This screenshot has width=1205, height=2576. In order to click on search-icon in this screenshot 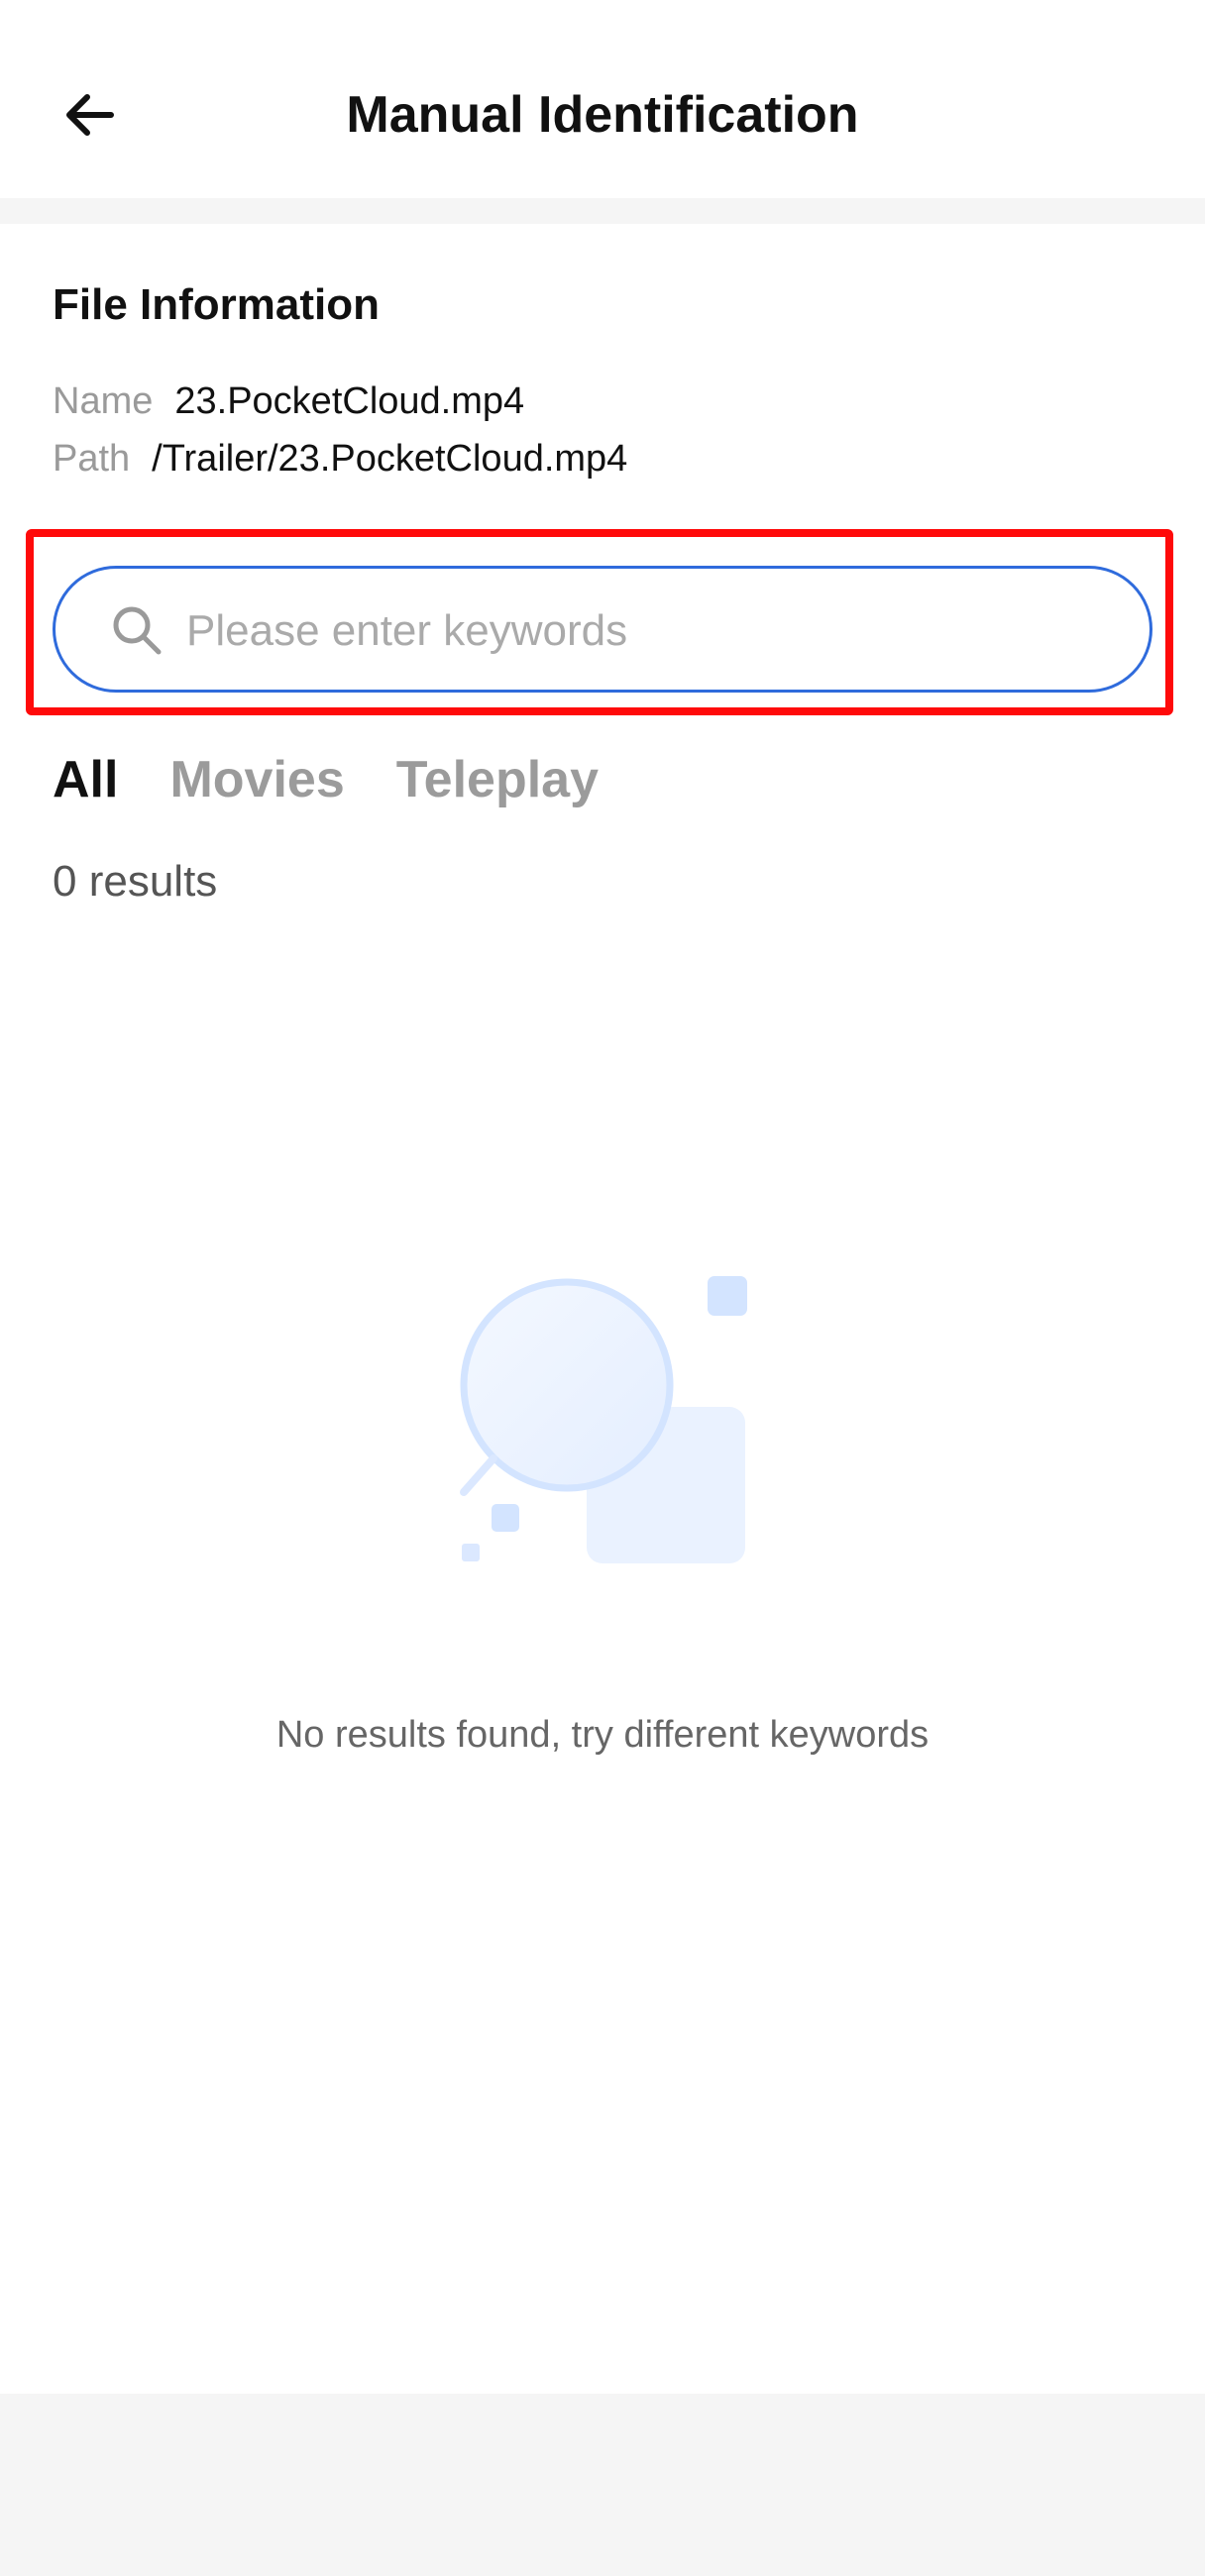, I will do `click(137, 631)`.